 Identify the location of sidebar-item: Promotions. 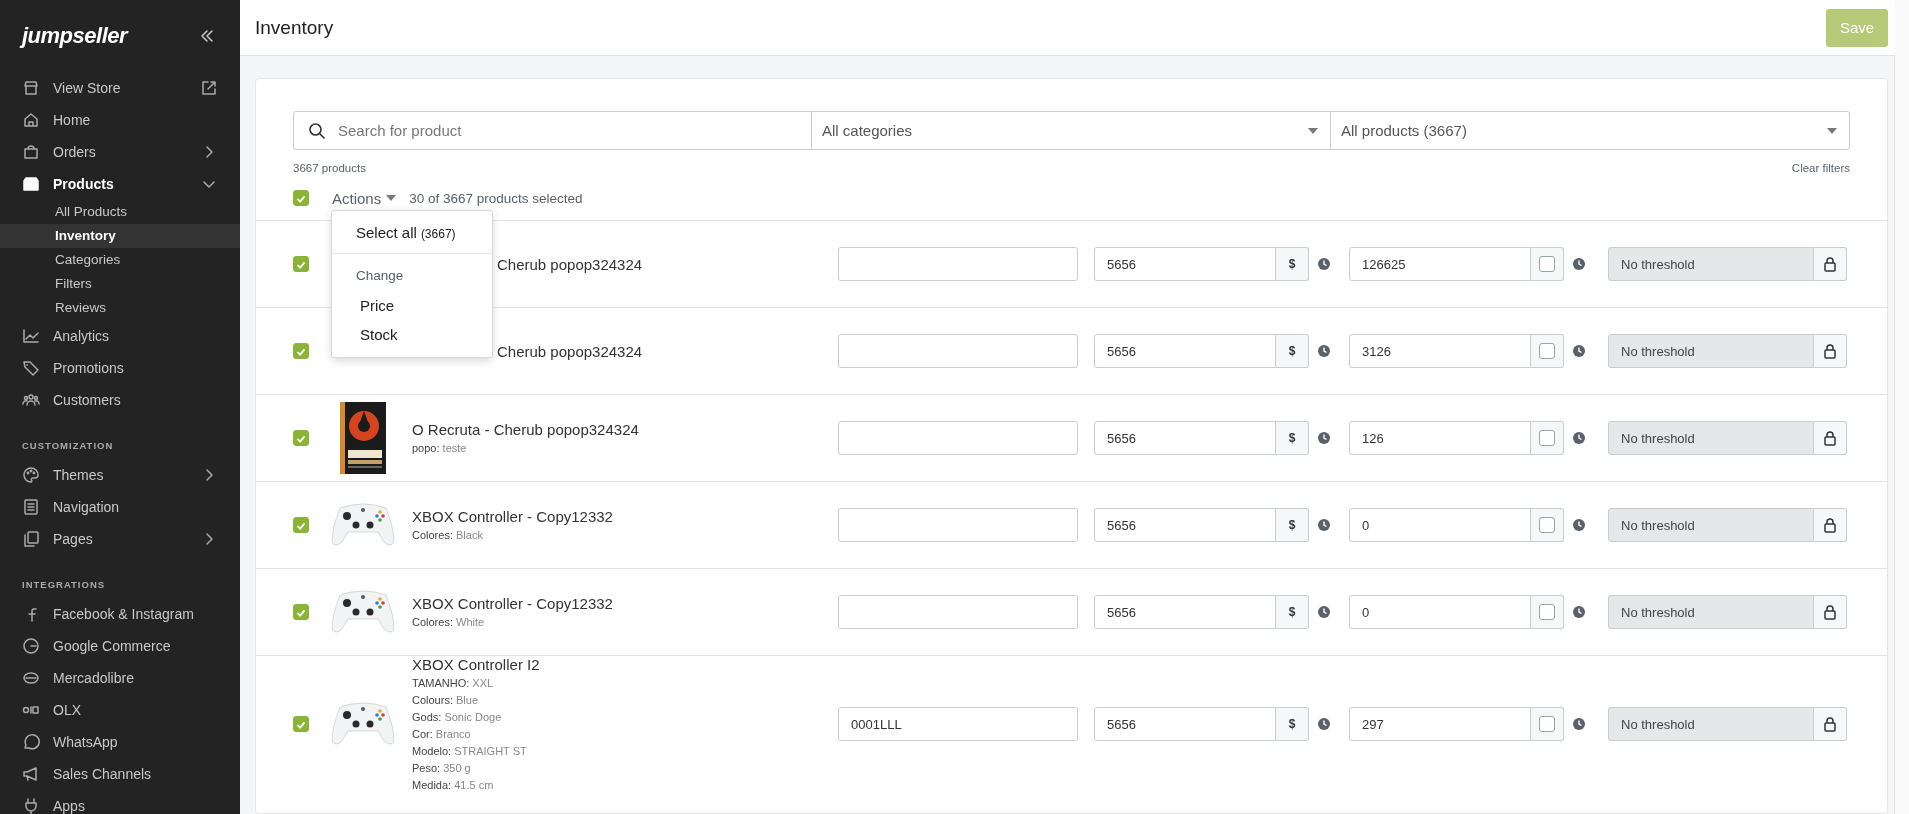
(120, 368).